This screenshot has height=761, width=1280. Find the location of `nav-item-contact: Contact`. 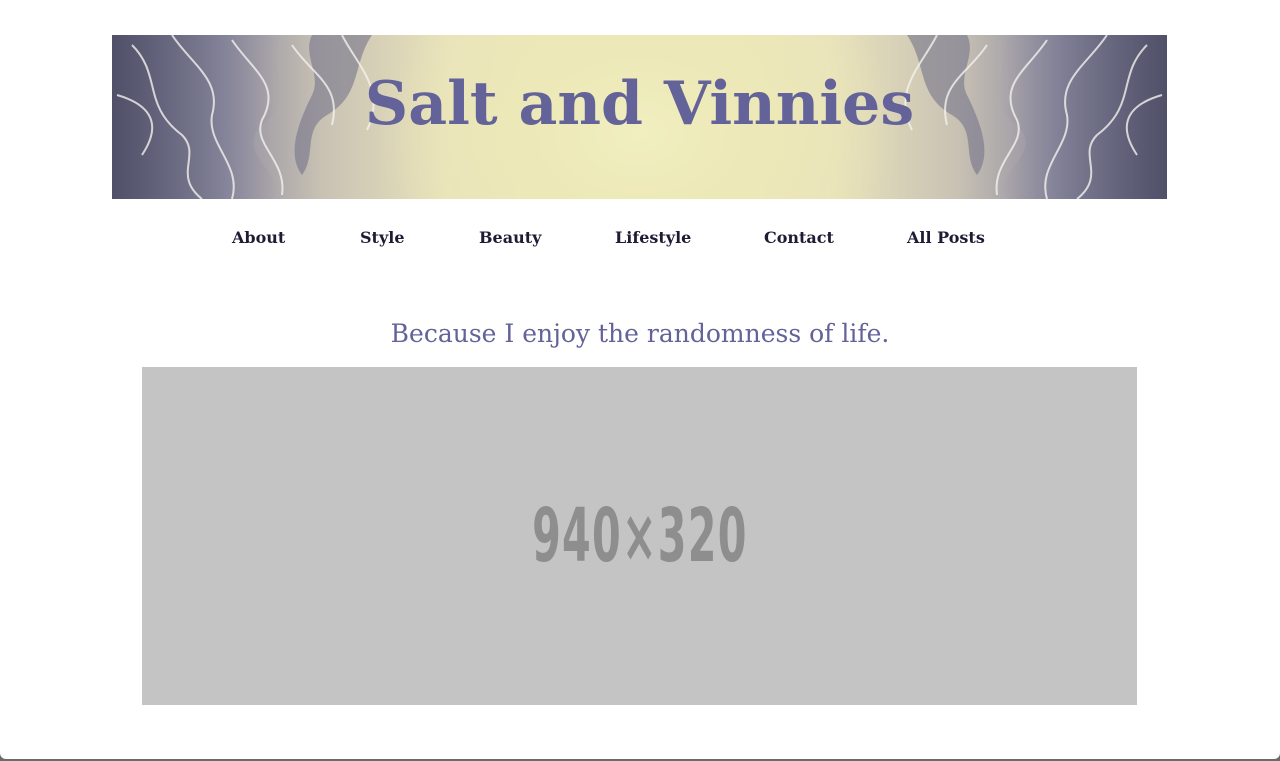

nav-item-contact: Contact is located at coordinates (799, 237).